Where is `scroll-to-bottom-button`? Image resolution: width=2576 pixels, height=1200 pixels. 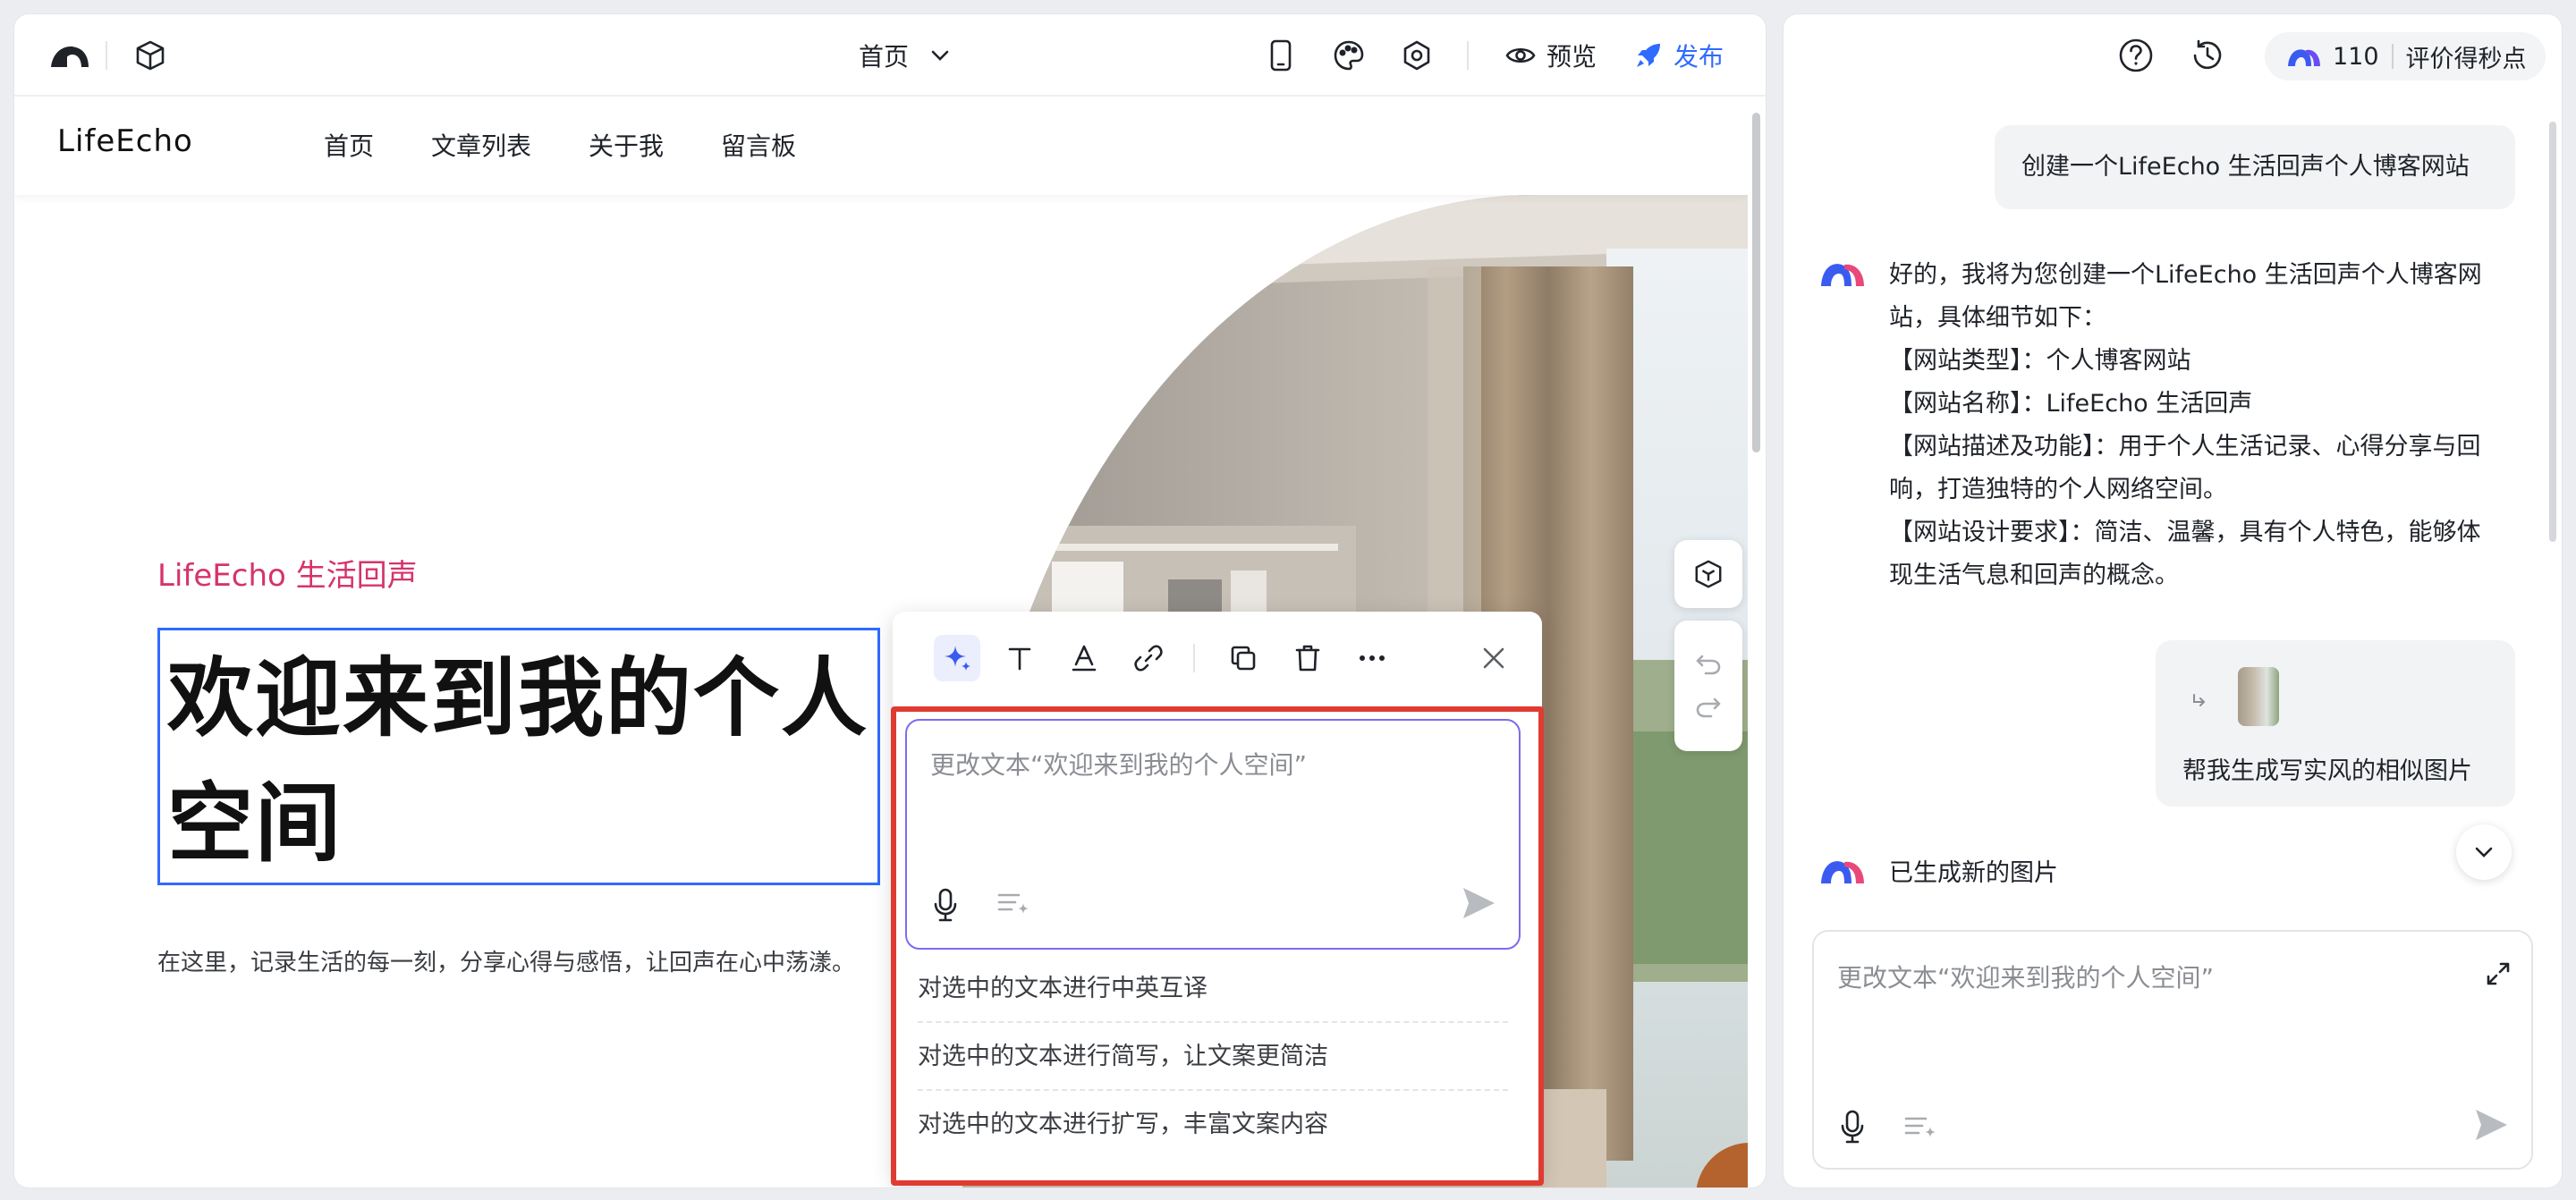 scroll-to-bottom-button is located at coordinates (2484, 852).